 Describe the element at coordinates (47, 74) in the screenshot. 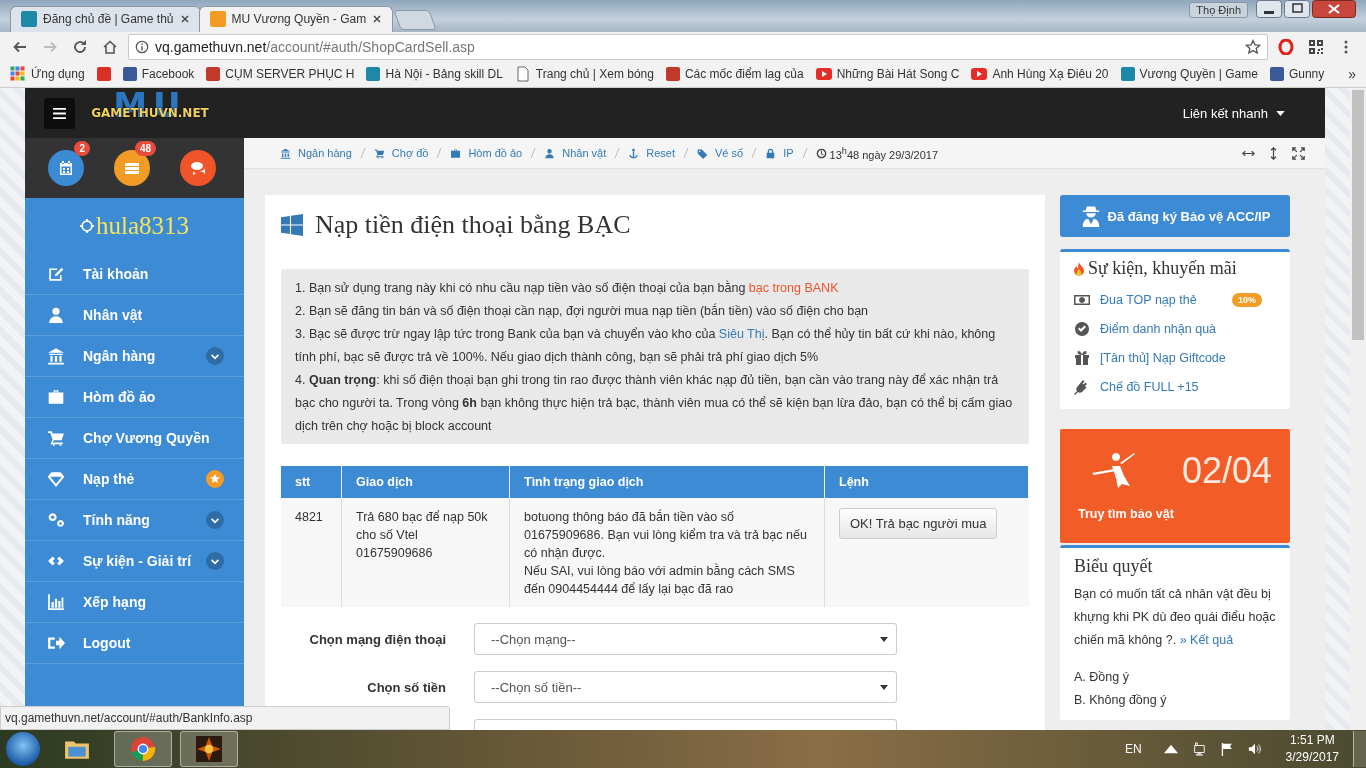

I see `bookmark: Ứng dụng` at that location.